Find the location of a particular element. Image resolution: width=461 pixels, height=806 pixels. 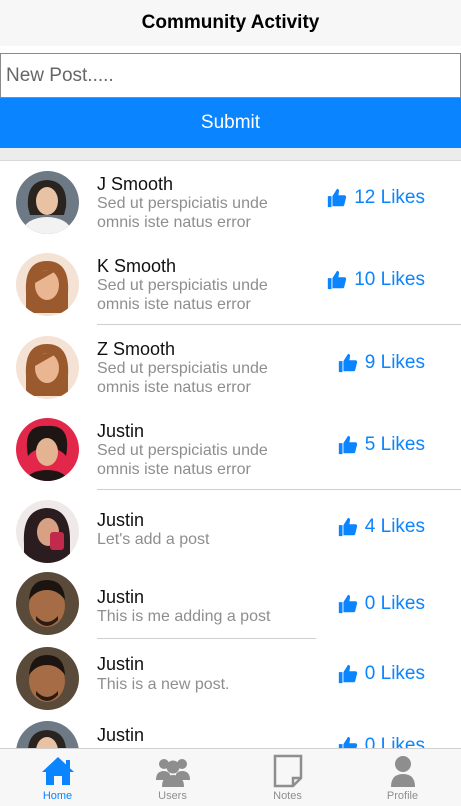

list-item: Justin This is me adding a post 0 Likes is located at coordinates (230, 603).